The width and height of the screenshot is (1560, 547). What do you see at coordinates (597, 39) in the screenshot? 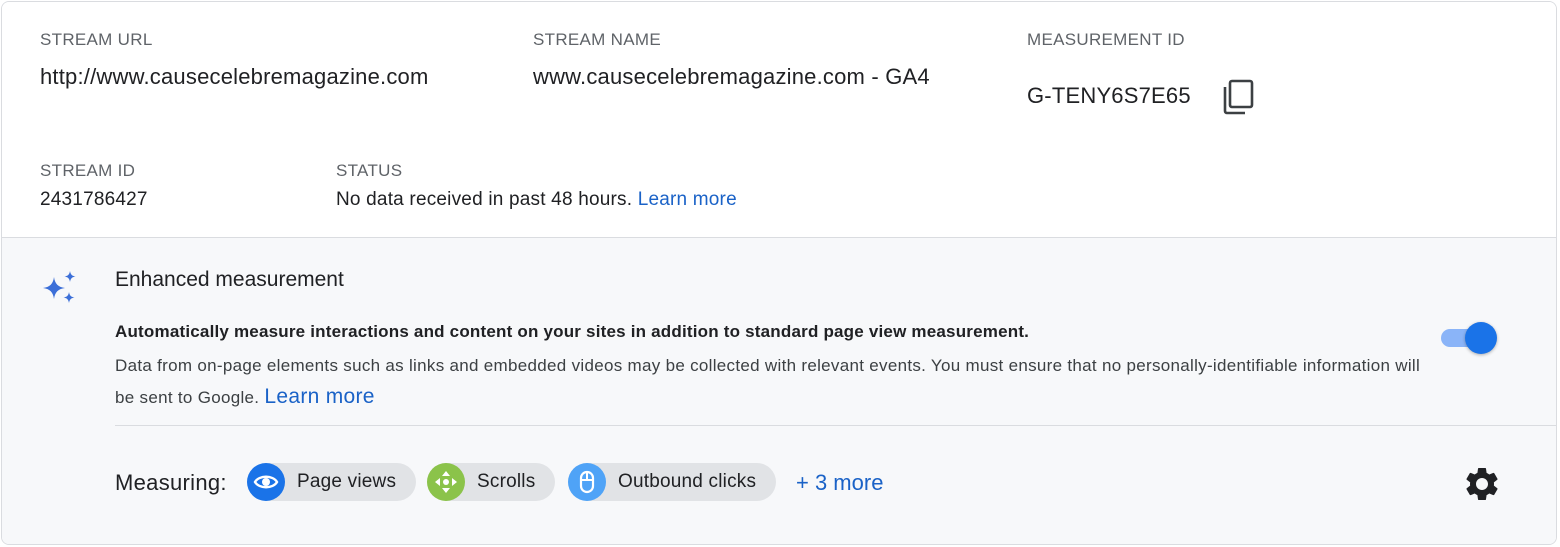
I see `stream-name-label: STREAM NAME` at bounding box center [597, 39].